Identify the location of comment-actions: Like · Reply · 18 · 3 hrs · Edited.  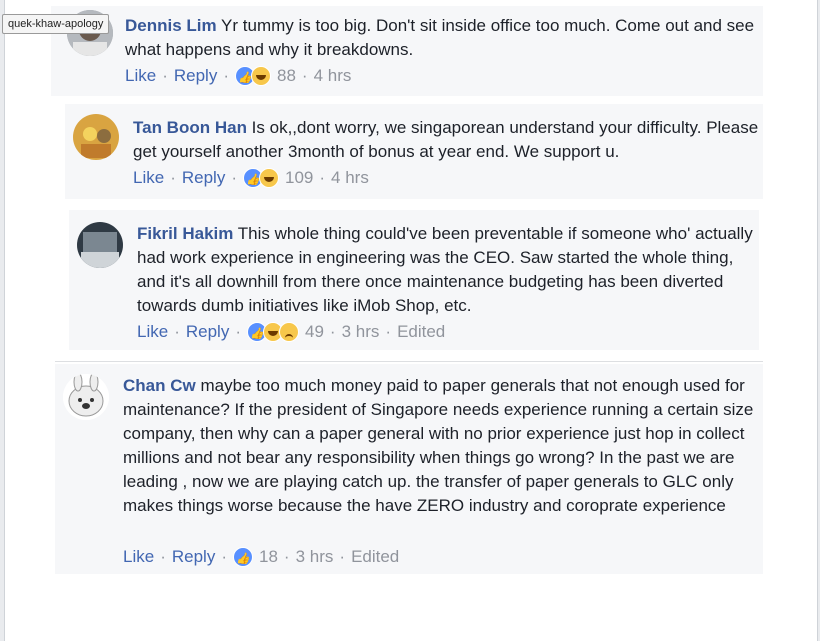
(261, 558).